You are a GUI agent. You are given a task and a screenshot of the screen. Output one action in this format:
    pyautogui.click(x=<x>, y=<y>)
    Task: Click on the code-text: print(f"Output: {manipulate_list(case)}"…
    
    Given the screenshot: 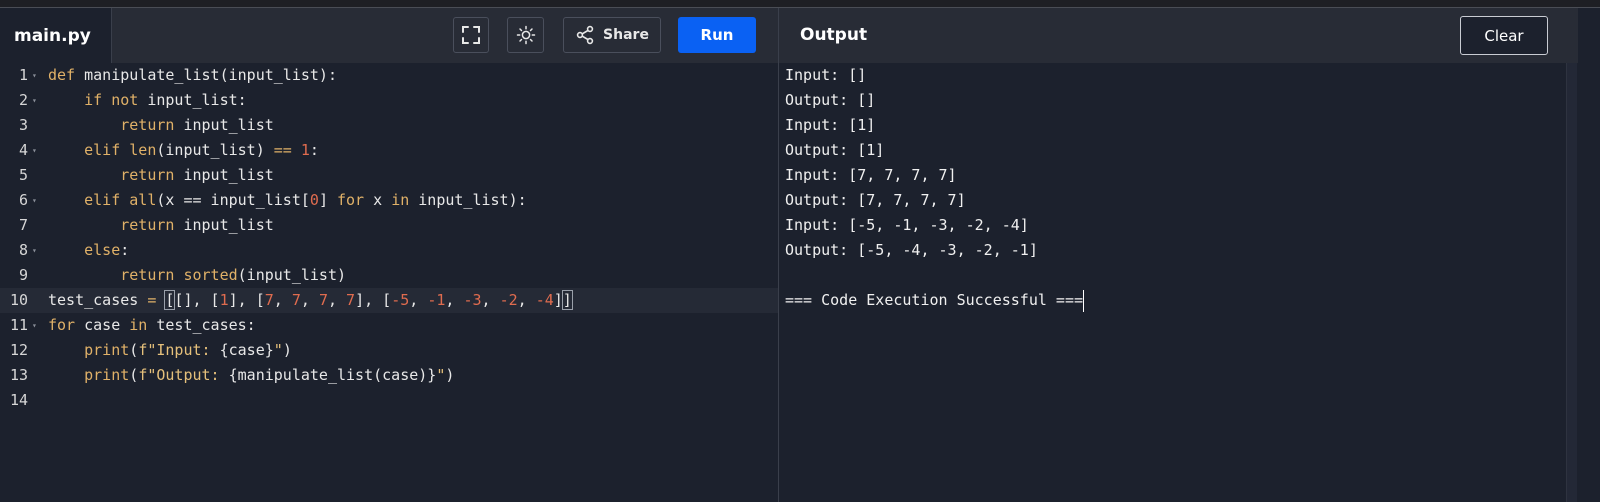 What is the action you would take?
    pyautogui.click(x=251, y=375)
    